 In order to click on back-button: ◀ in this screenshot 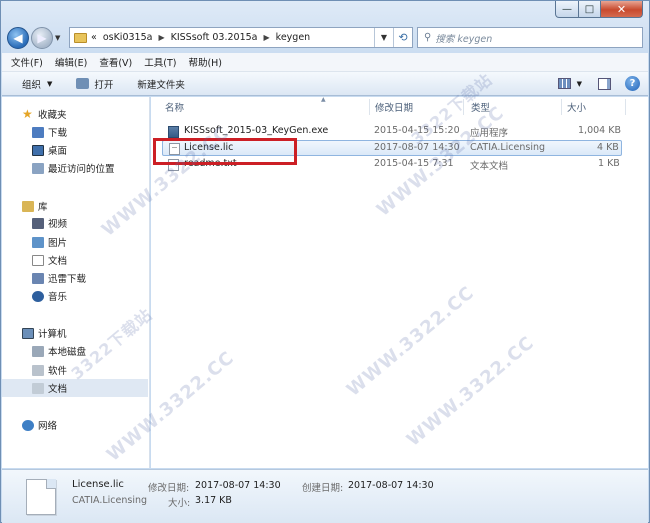, I will do `click(18, 37)`.